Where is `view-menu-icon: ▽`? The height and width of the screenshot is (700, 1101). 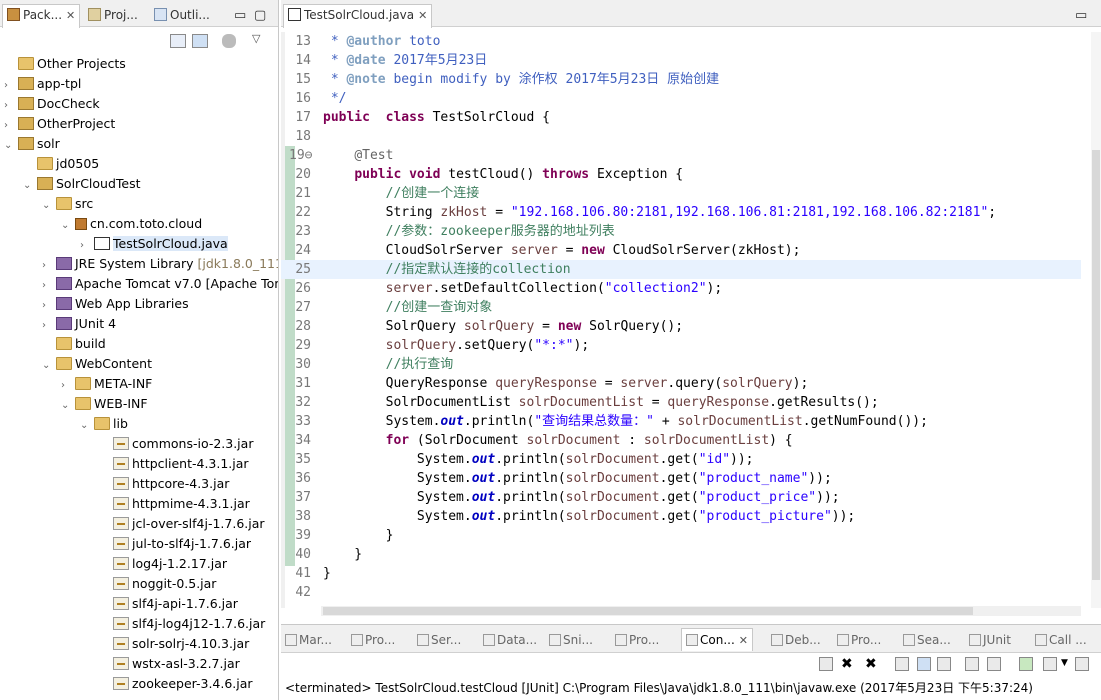 view-menu-icon: ▽ is located at coordinates (256, 38).